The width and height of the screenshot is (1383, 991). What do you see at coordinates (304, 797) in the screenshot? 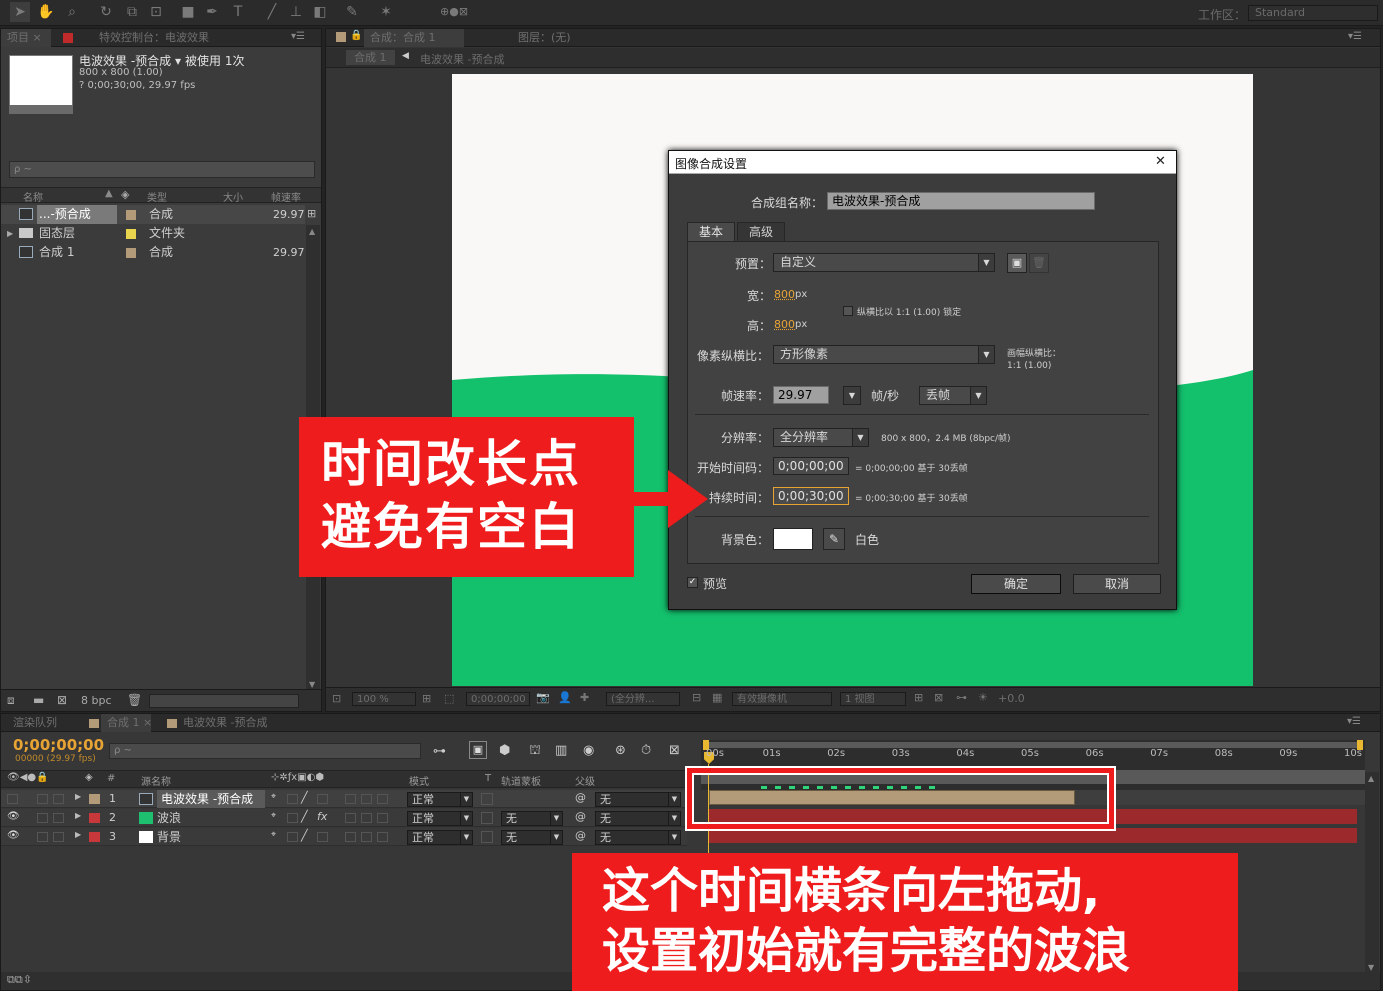
I see `quality-switch-icon: ╱` at bounding box center [304, 797].